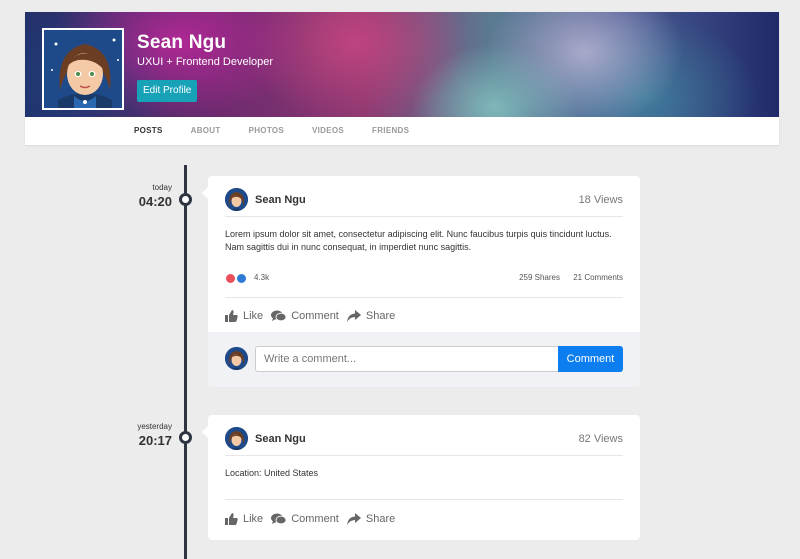 The image size is (800, 559). I want to click on post-header: Sean Ngu 18 Views, so click(424, 202).